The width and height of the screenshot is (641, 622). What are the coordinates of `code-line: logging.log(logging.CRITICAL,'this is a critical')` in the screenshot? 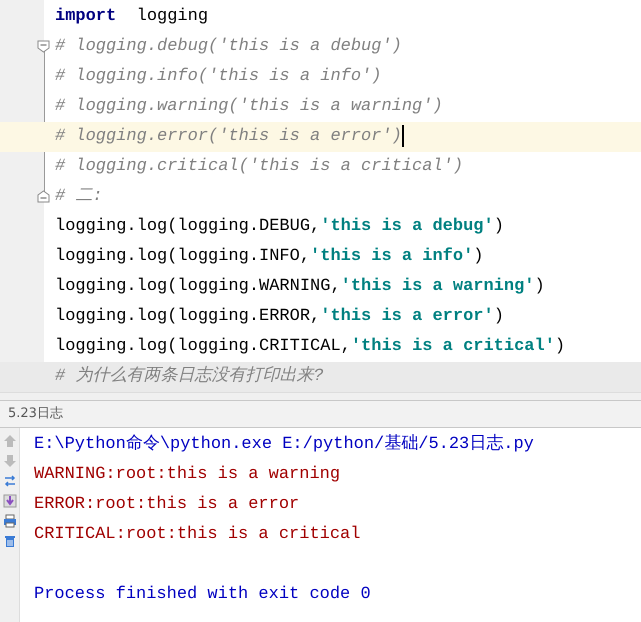 It's located at (310, 347).